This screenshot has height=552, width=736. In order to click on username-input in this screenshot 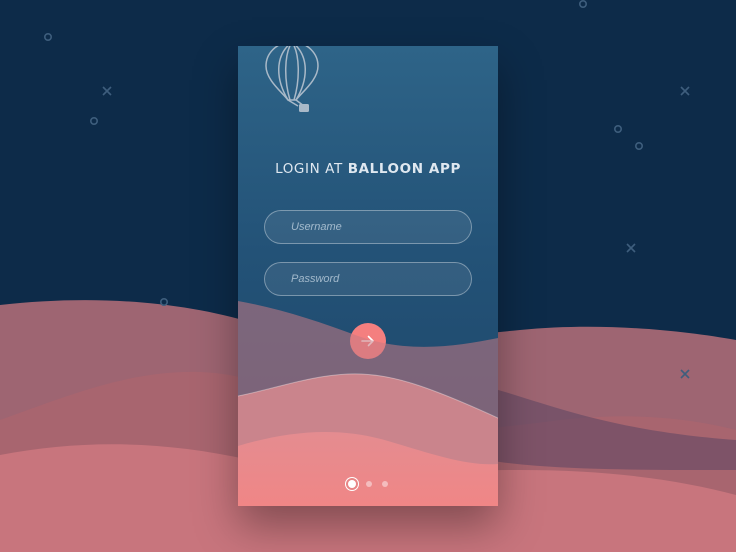, I will do `click(368, 227)`.